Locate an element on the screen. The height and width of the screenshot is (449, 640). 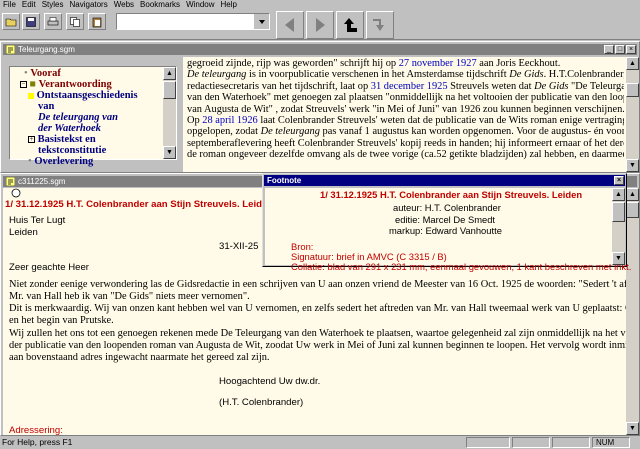
window-titlebar: Teleurgang.sgm _ □ × is located at coordinates (320, 49).